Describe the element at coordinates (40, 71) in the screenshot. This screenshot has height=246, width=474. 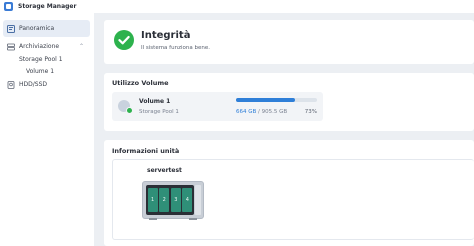
I see `sidebar-subitem-volume-1: Volume 1` at that location.